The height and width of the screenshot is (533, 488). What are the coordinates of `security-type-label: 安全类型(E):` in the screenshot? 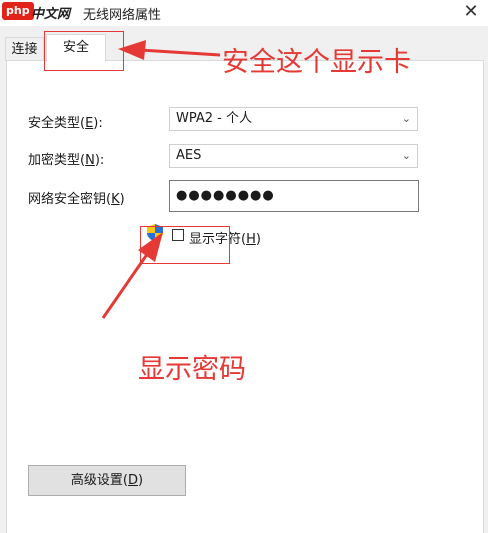 It's located at (65, 121).